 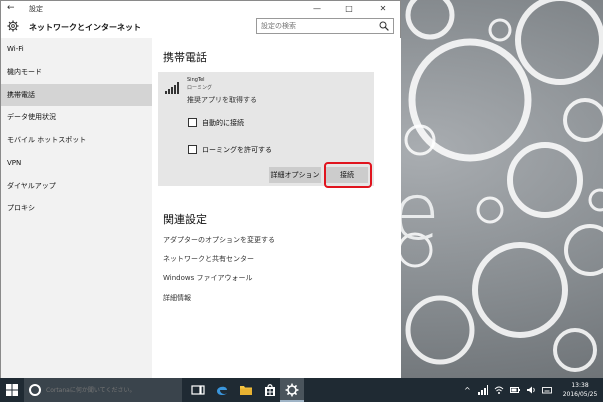 What do you see at coordinates (200, 88) in the screenshot?
I see `carrier-roaming-status: ローミング` at bounding box center [200, 88].